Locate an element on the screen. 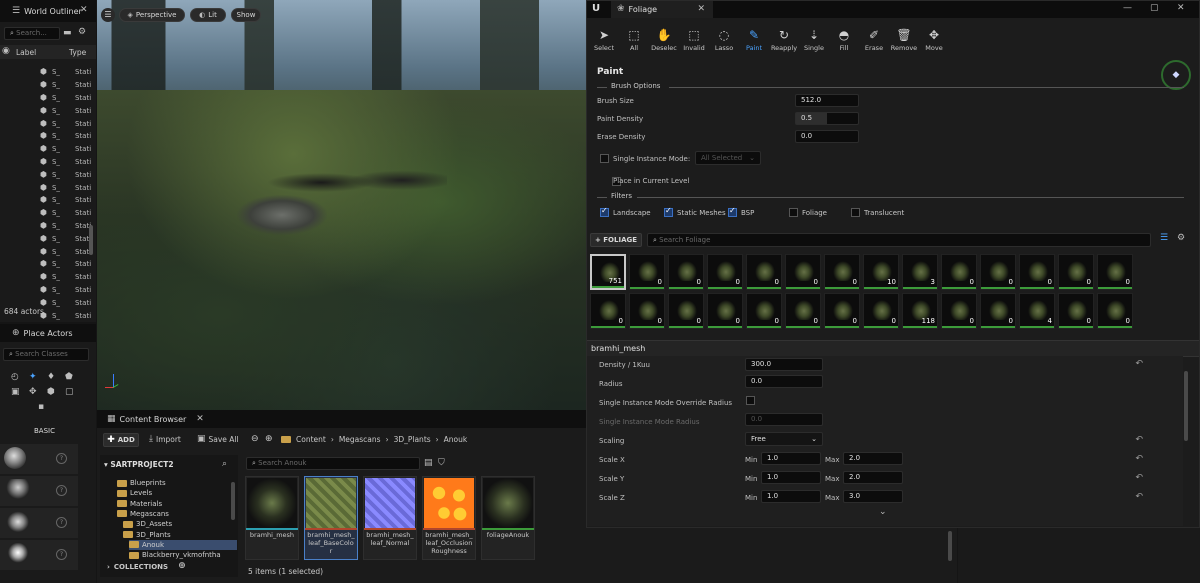 The height and width of the screenshot is (583, 1200). tab-foliage: ❀ Foliage ✕ is located at coordinates (662, 9).